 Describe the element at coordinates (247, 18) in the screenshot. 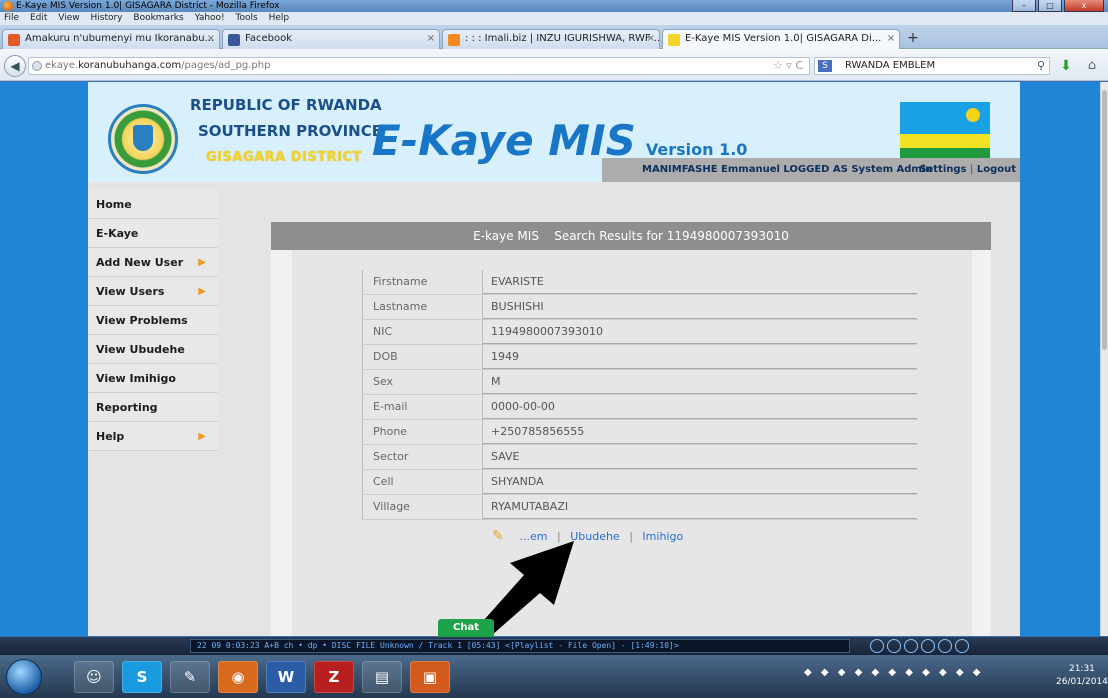

I see `menu-tools: Tools` at that location.